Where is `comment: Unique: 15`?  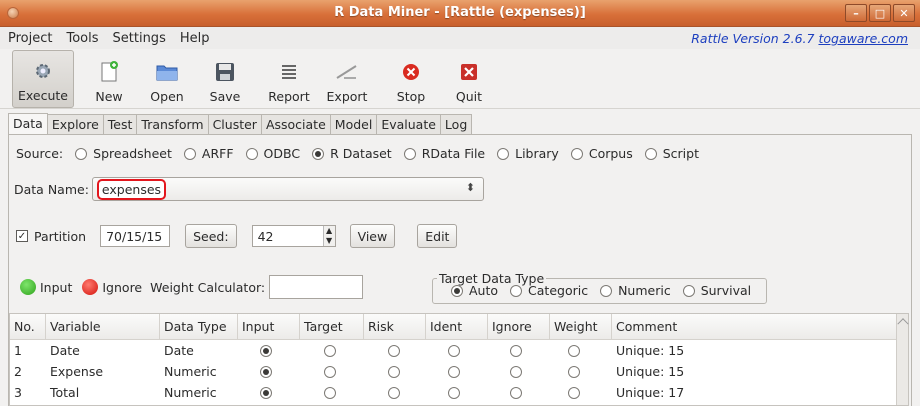 comment: Unique: 15 is located at coordinates (650, 371).